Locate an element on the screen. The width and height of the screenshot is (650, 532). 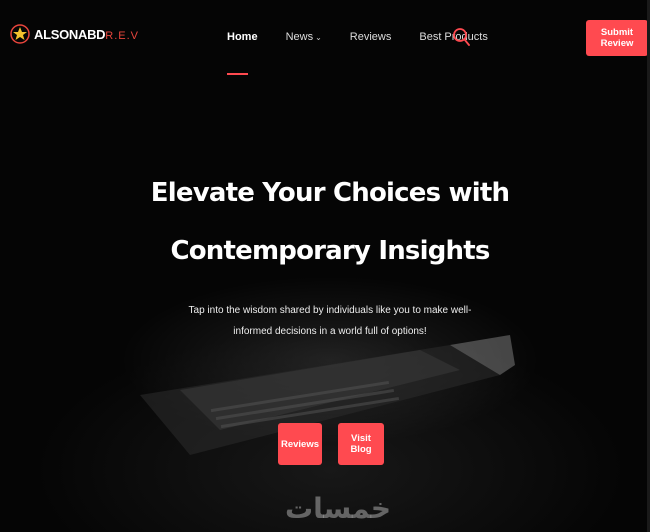
main-nav: Home News ⌄ Reviews Best Products is located at coordinates (371, 53).